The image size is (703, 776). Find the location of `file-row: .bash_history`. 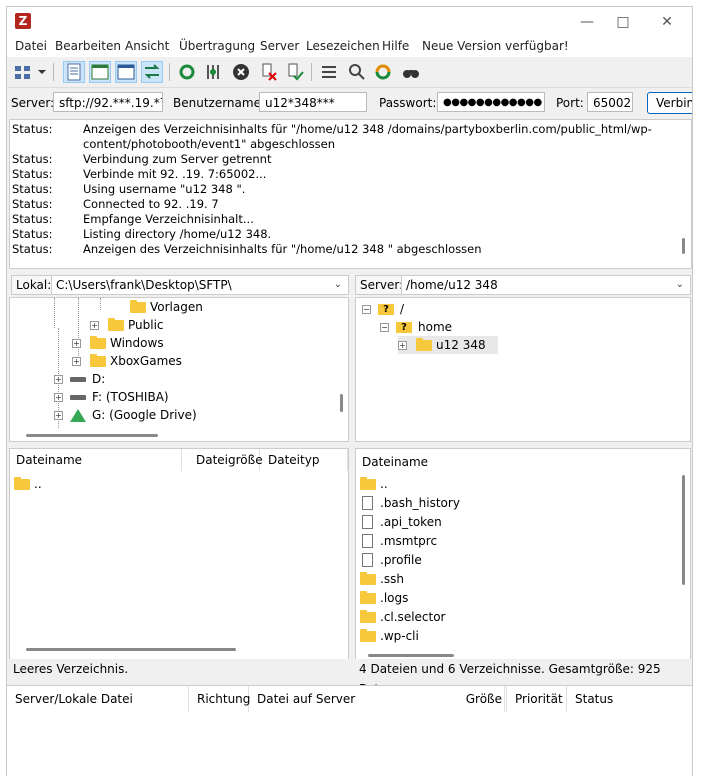

file-row: .bash_history is located at coordinates (510, 503).